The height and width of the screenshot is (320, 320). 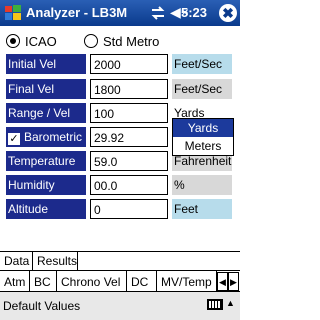 I want to click on default-values-menu: Default Values, so click(x=41, y=306).